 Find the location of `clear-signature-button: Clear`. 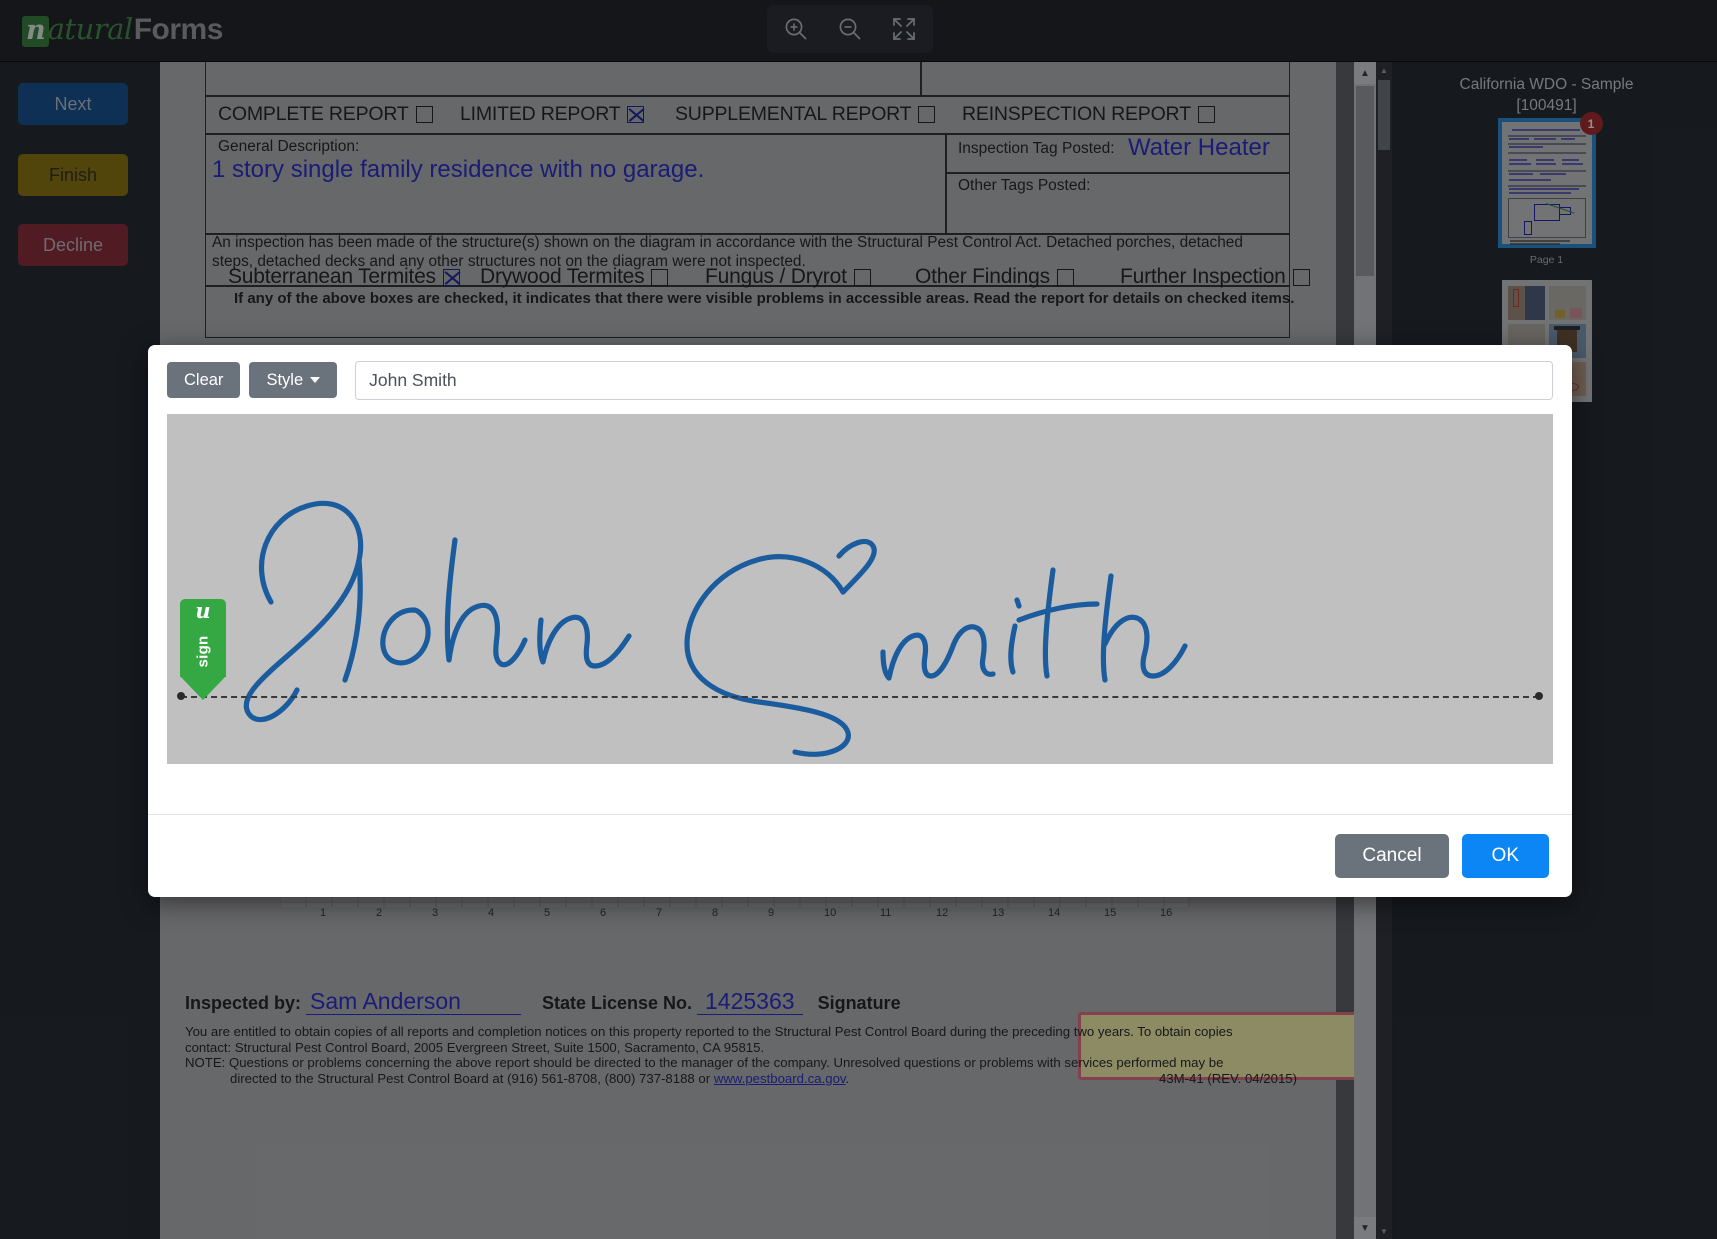

clear-signature-button: Clear is located at coordinates (204, 380).